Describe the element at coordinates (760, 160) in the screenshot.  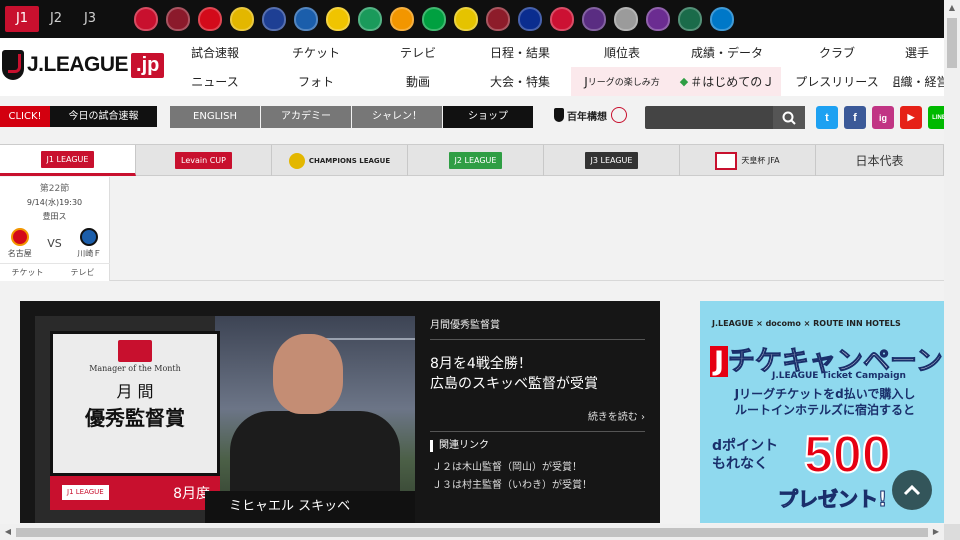
I see `comp-emperors-cup-label: 天皇杯 JFA` at that location.